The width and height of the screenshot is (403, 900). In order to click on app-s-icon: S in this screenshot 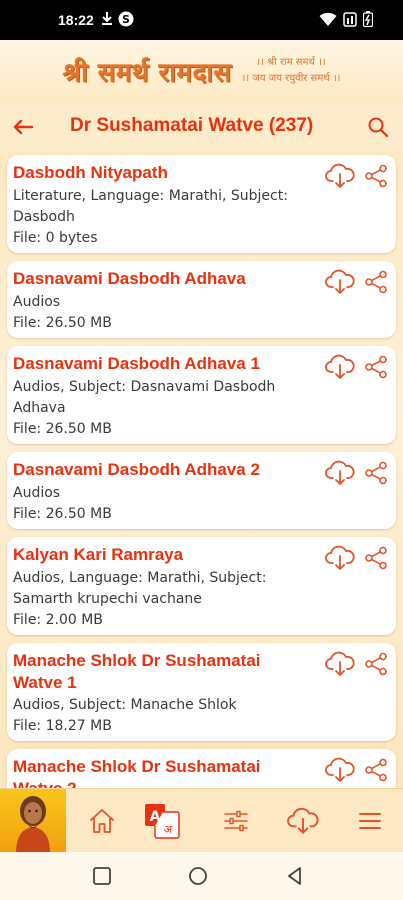, I will do `click(126, 19)`.